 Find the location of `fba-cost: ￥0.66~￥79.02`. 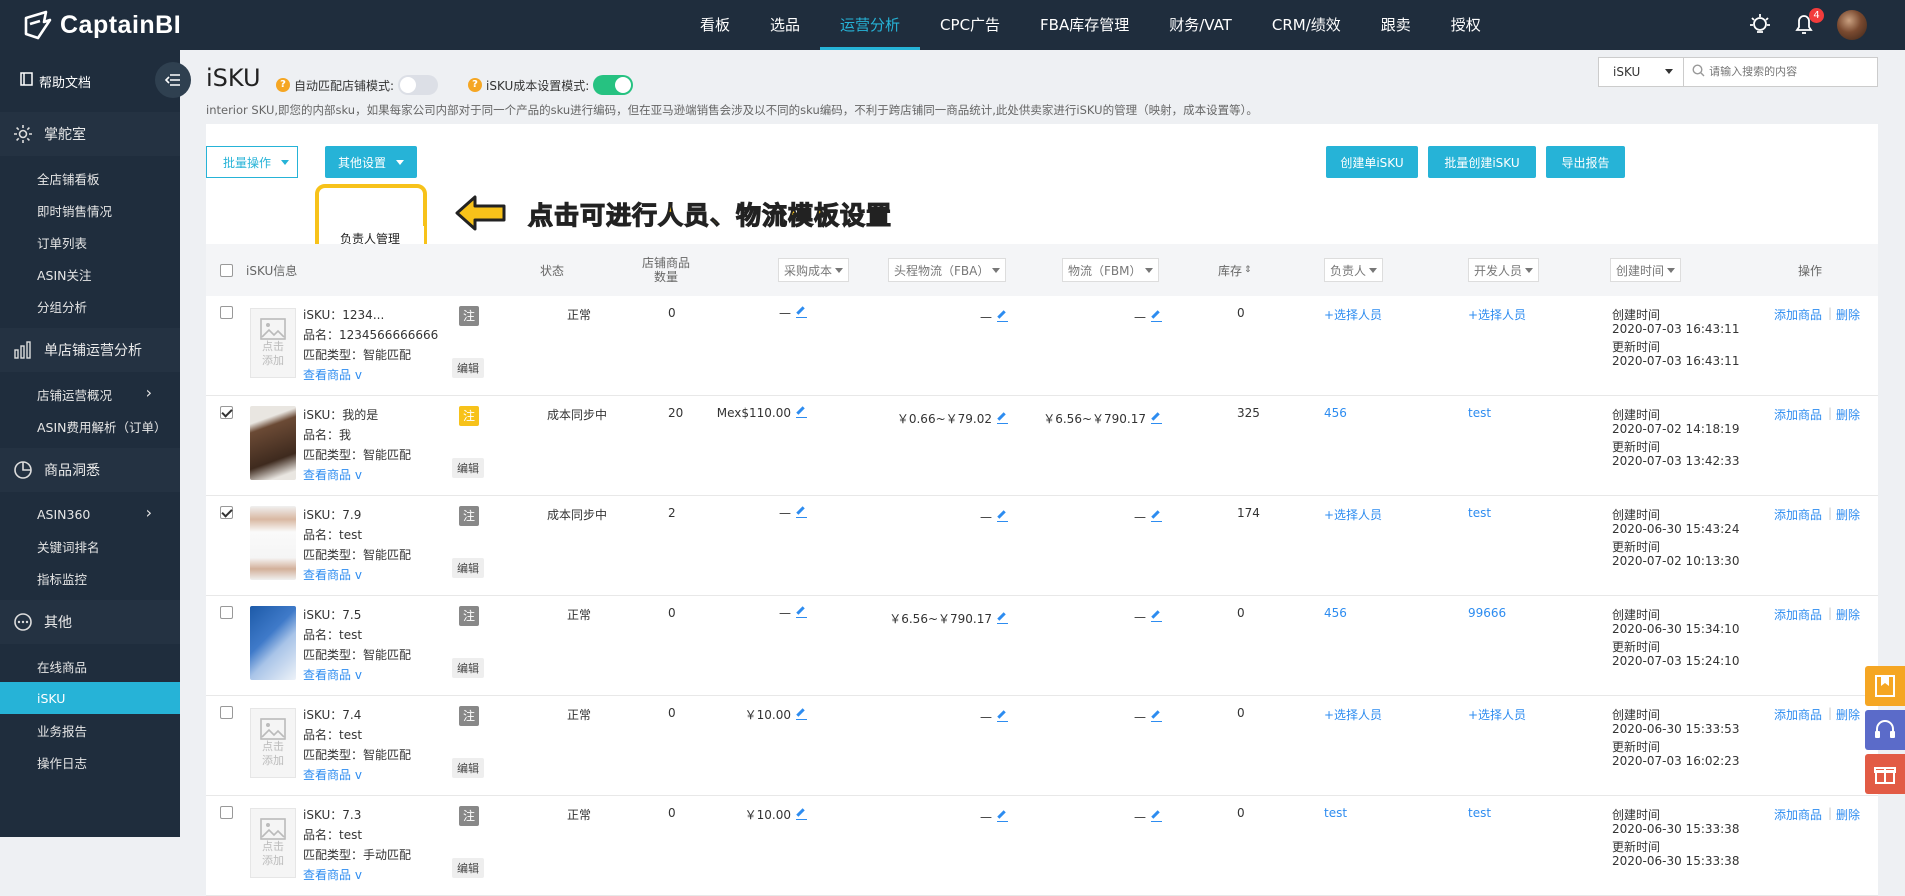

fba-cost: ￥0.66~￥79.02 is located at coordinates (952, 418).